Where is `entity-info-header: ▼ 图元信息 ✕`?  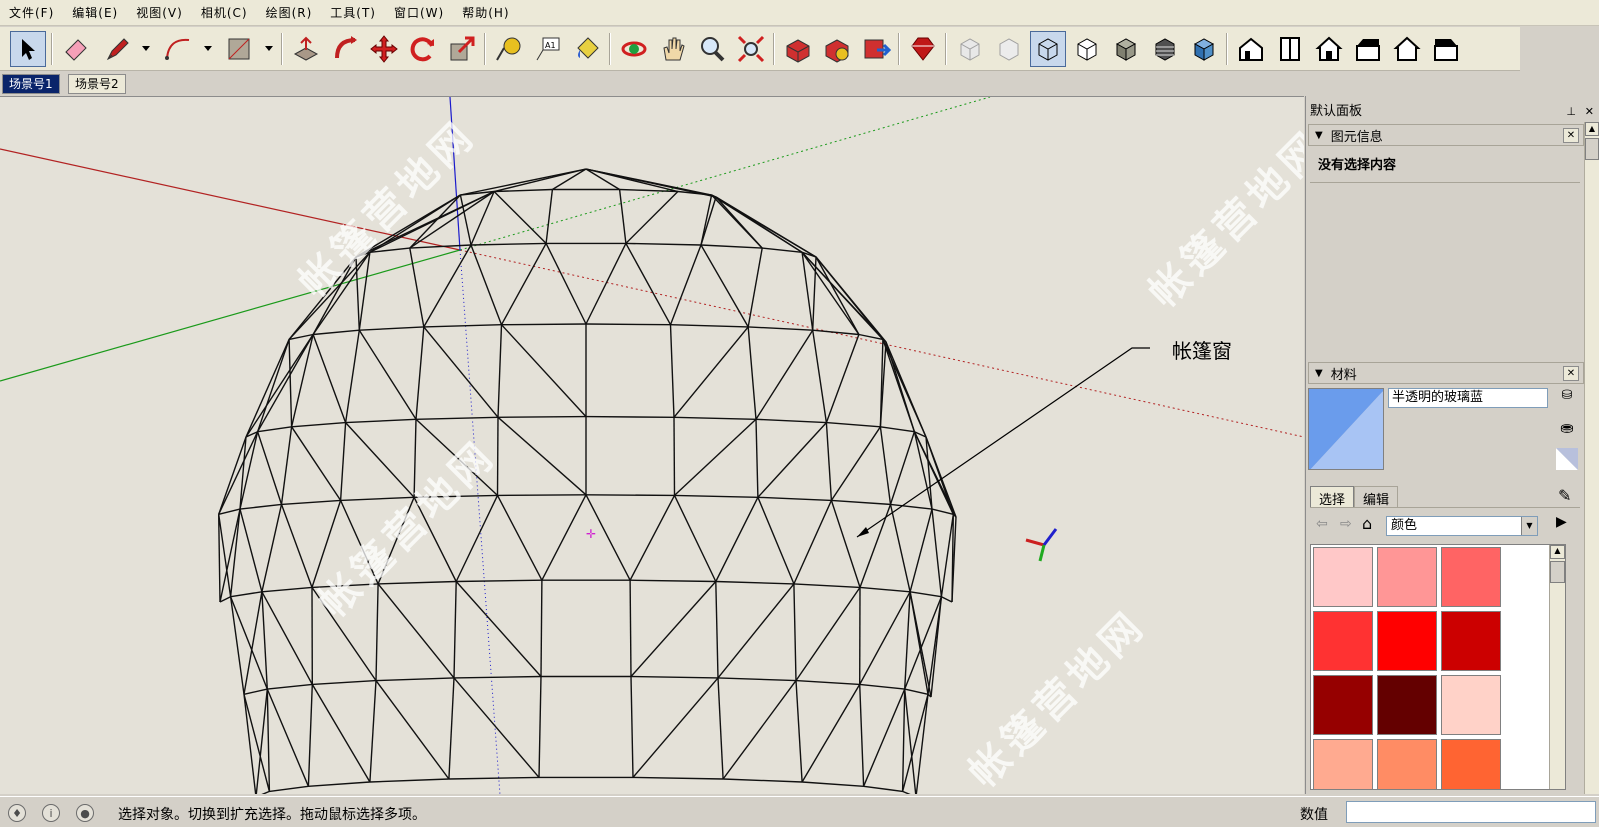
entity-info-header: ▼ 图元信息 ✕ is located at coordinates (1446, 135).